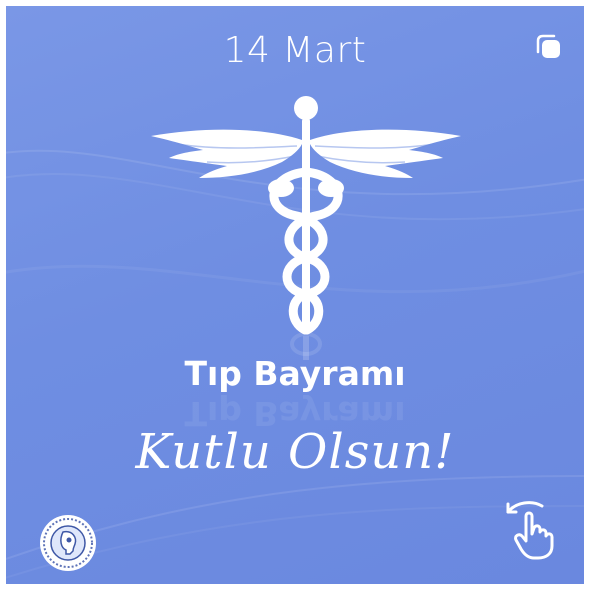 The height and width of the screenshot is (590, 590). What do you see at coordinates (549, 47) in the screenshot?
I see `multiple-images-icon` at bounding box center [549, 47].